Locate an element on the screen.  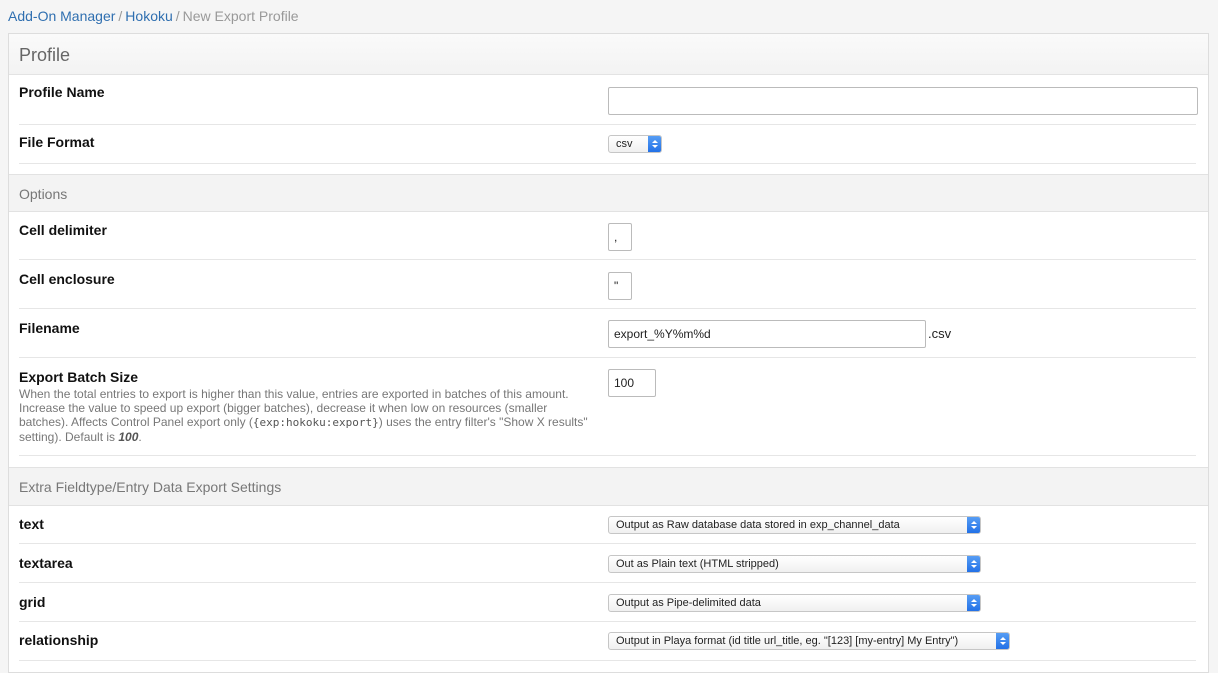
grid-field-row: grid Output as Pipe-delimited data is located at coordinates (607, 608).